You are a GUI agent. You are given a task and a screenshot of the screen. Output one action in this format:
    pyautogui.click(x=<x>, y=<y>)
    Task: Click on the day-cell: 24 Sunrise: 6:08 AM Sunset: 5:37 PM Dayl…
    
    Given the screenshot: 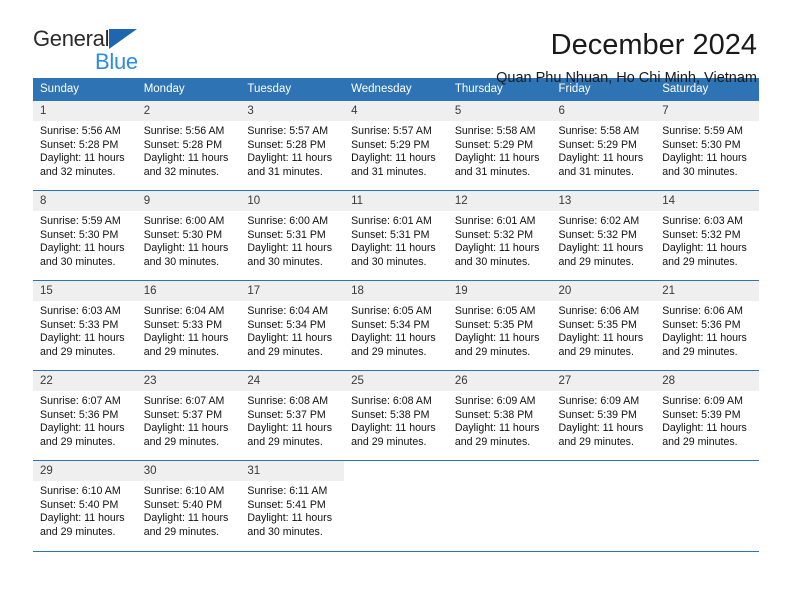 What is the action you would take?
    pyautogui.click(x=292, y=415)
    